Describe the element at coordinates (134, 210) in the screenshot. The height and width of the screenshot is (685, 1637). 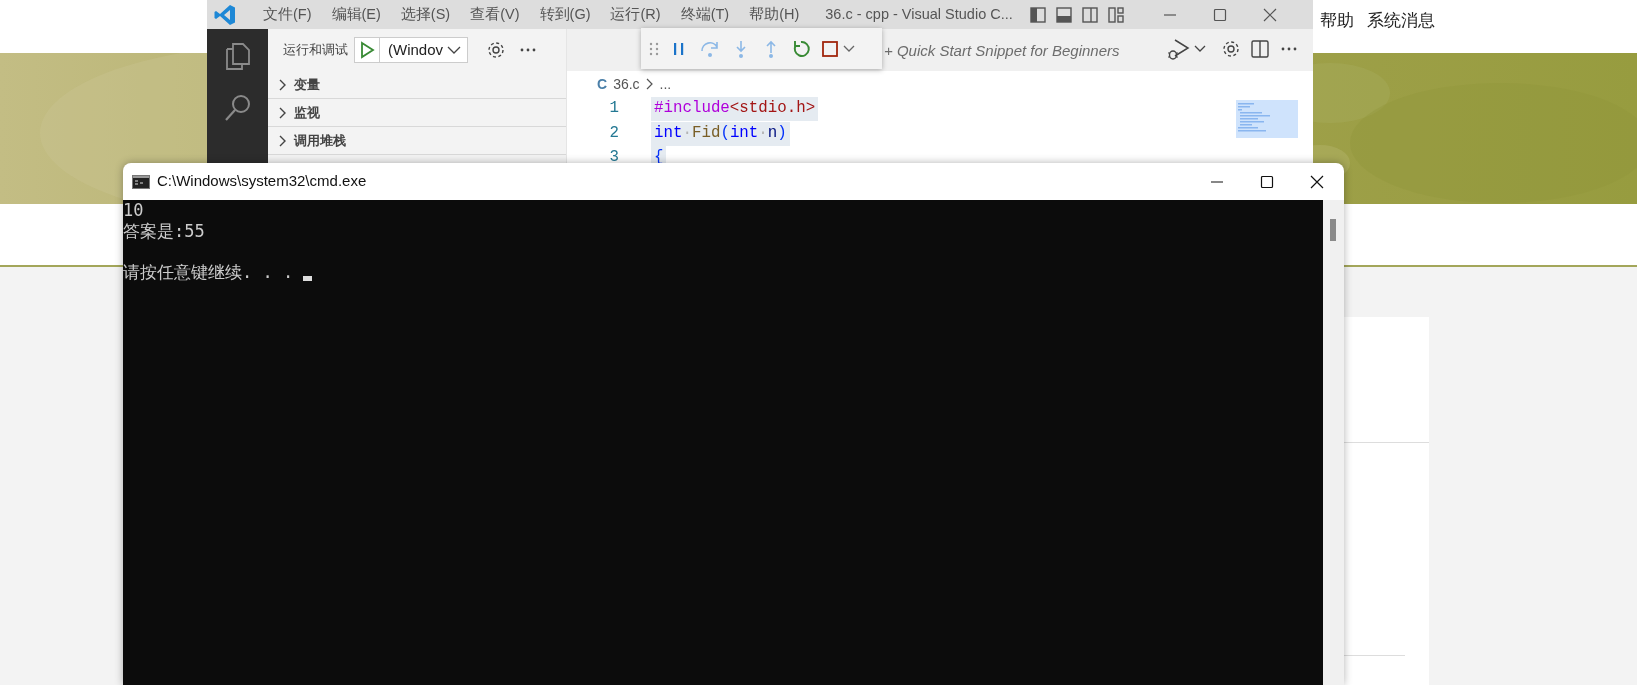
I see `console-output: 10` at that location.